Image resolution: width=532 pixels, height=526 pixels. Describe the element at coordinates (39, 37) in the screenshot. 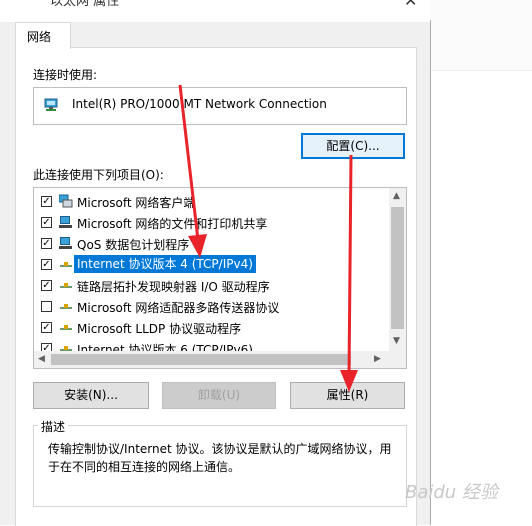

I see `tab-network-label: 网络` at that location.